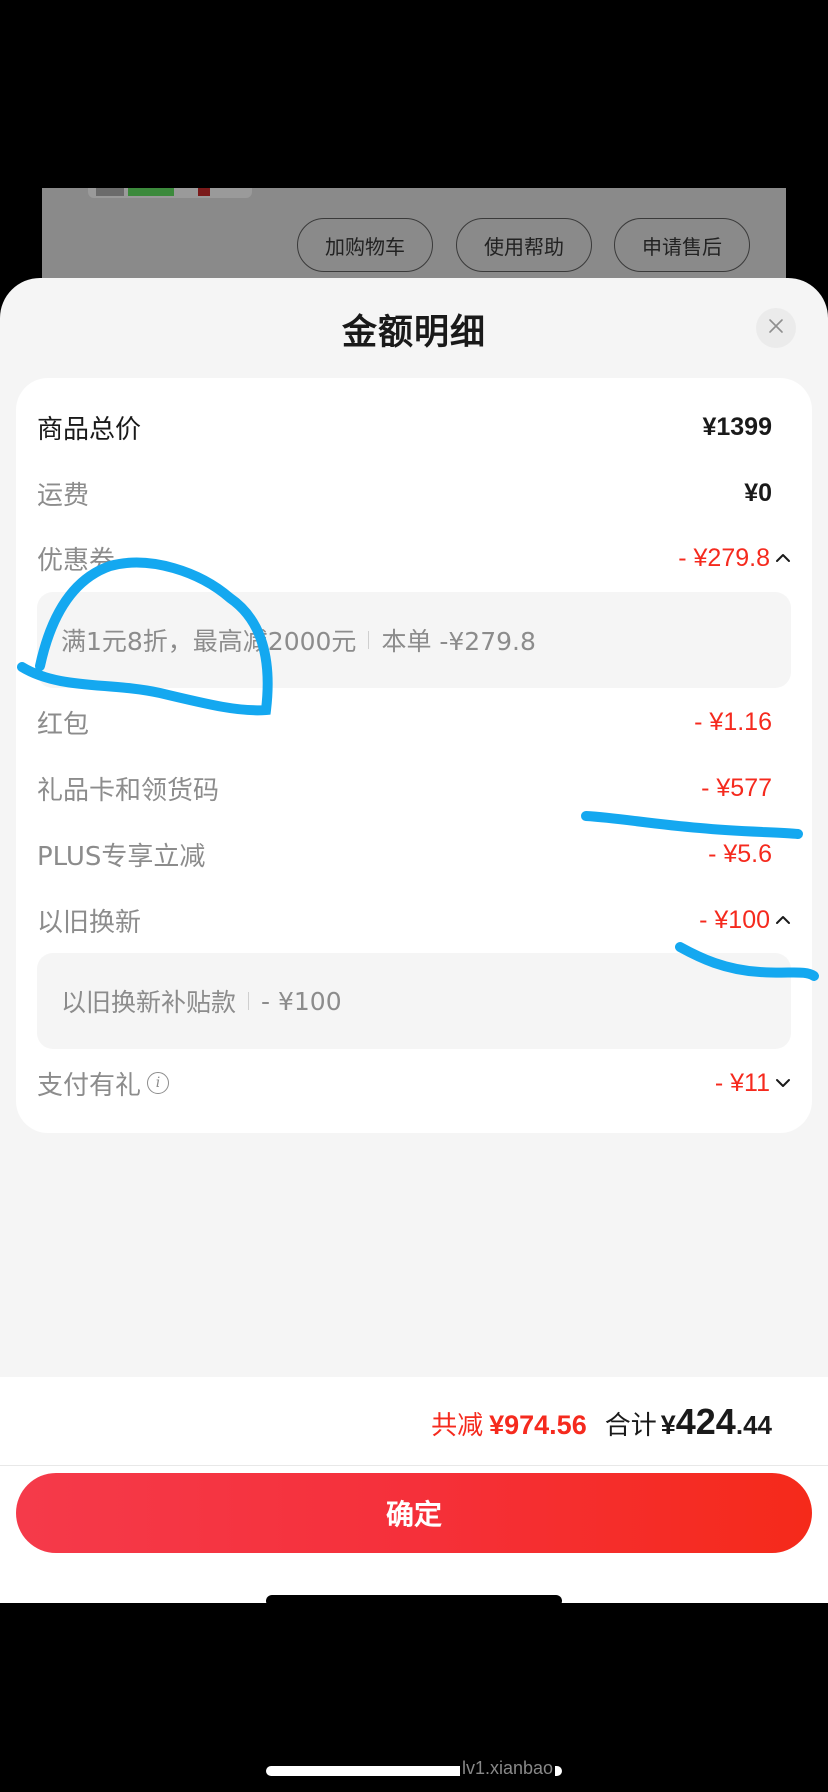 The height and width of the screenshot is (1792, 828). Describe the element at coordinates (89, 429) in the screenshot. I see `row-label: 商品总价` at that location.